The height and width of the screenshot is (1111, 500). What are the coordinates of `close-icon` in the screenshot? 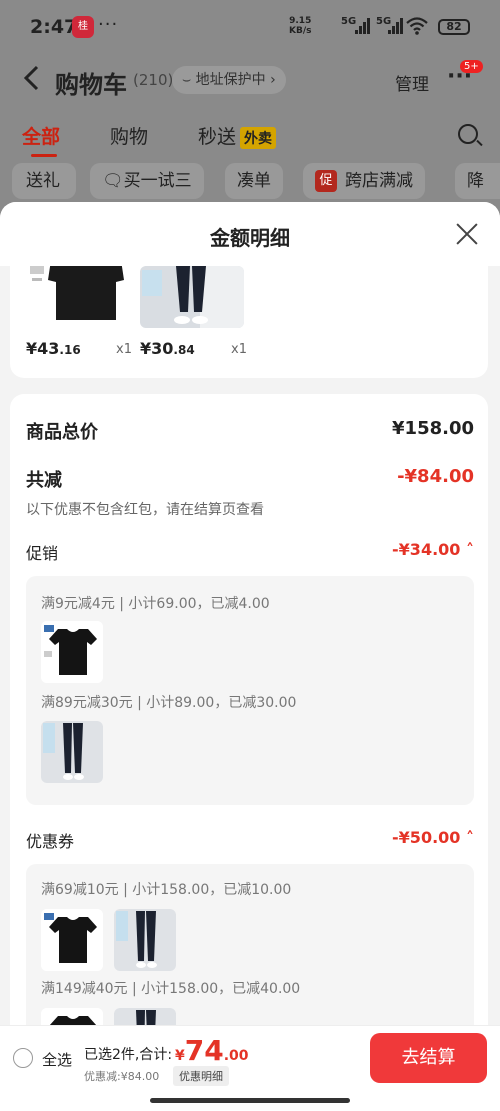 It's located at (467, 234).